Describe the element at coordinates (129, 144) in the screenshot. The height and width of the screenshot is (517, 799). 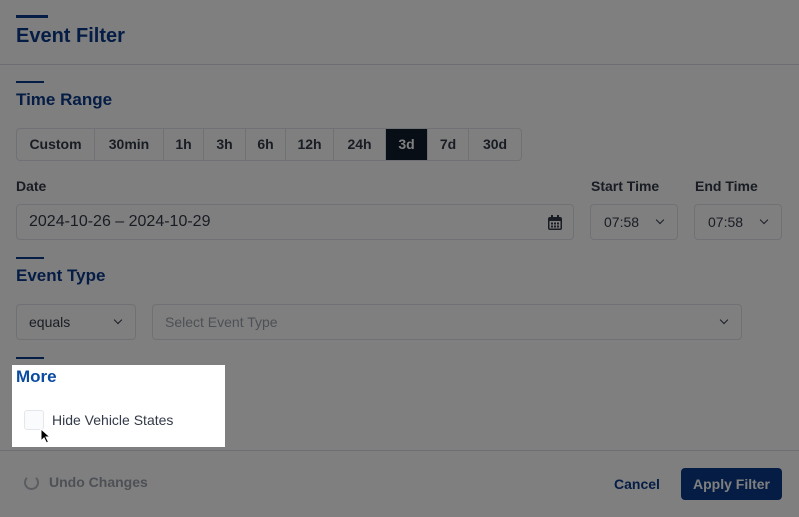
I see `time-range-option-30min: 30min` at that location.